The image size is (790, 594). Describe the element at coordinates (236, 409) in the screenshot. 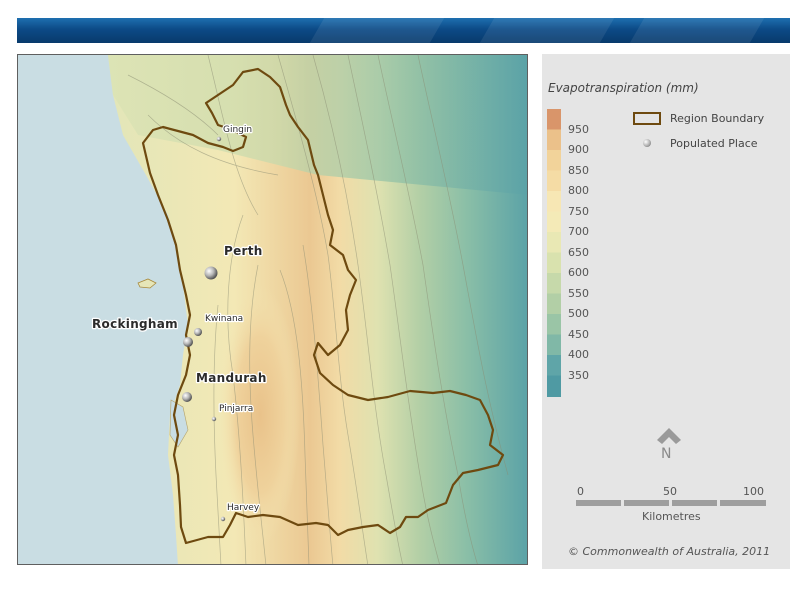

I see `pinjarra-label: Pinjarra` at that location.